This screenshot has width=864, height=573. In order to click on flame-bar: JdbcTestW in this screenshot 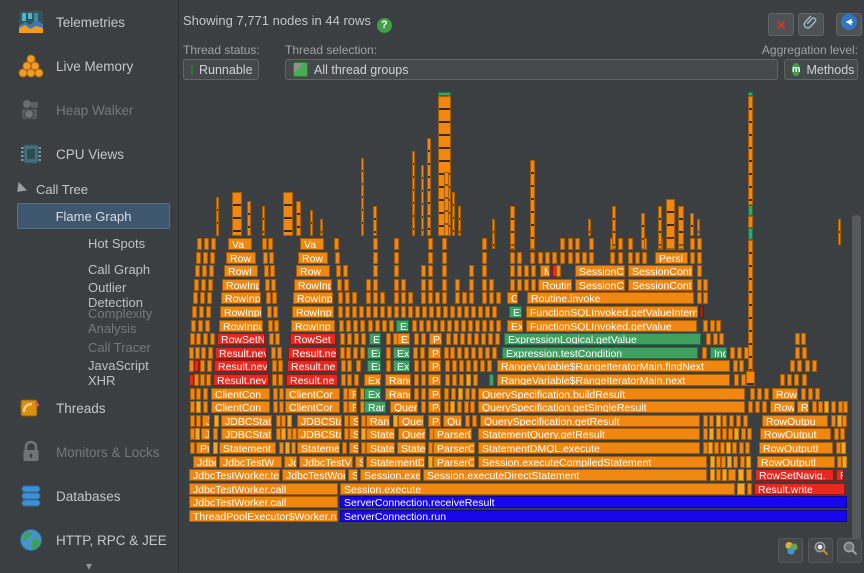, I will do `click(250, 462)`.